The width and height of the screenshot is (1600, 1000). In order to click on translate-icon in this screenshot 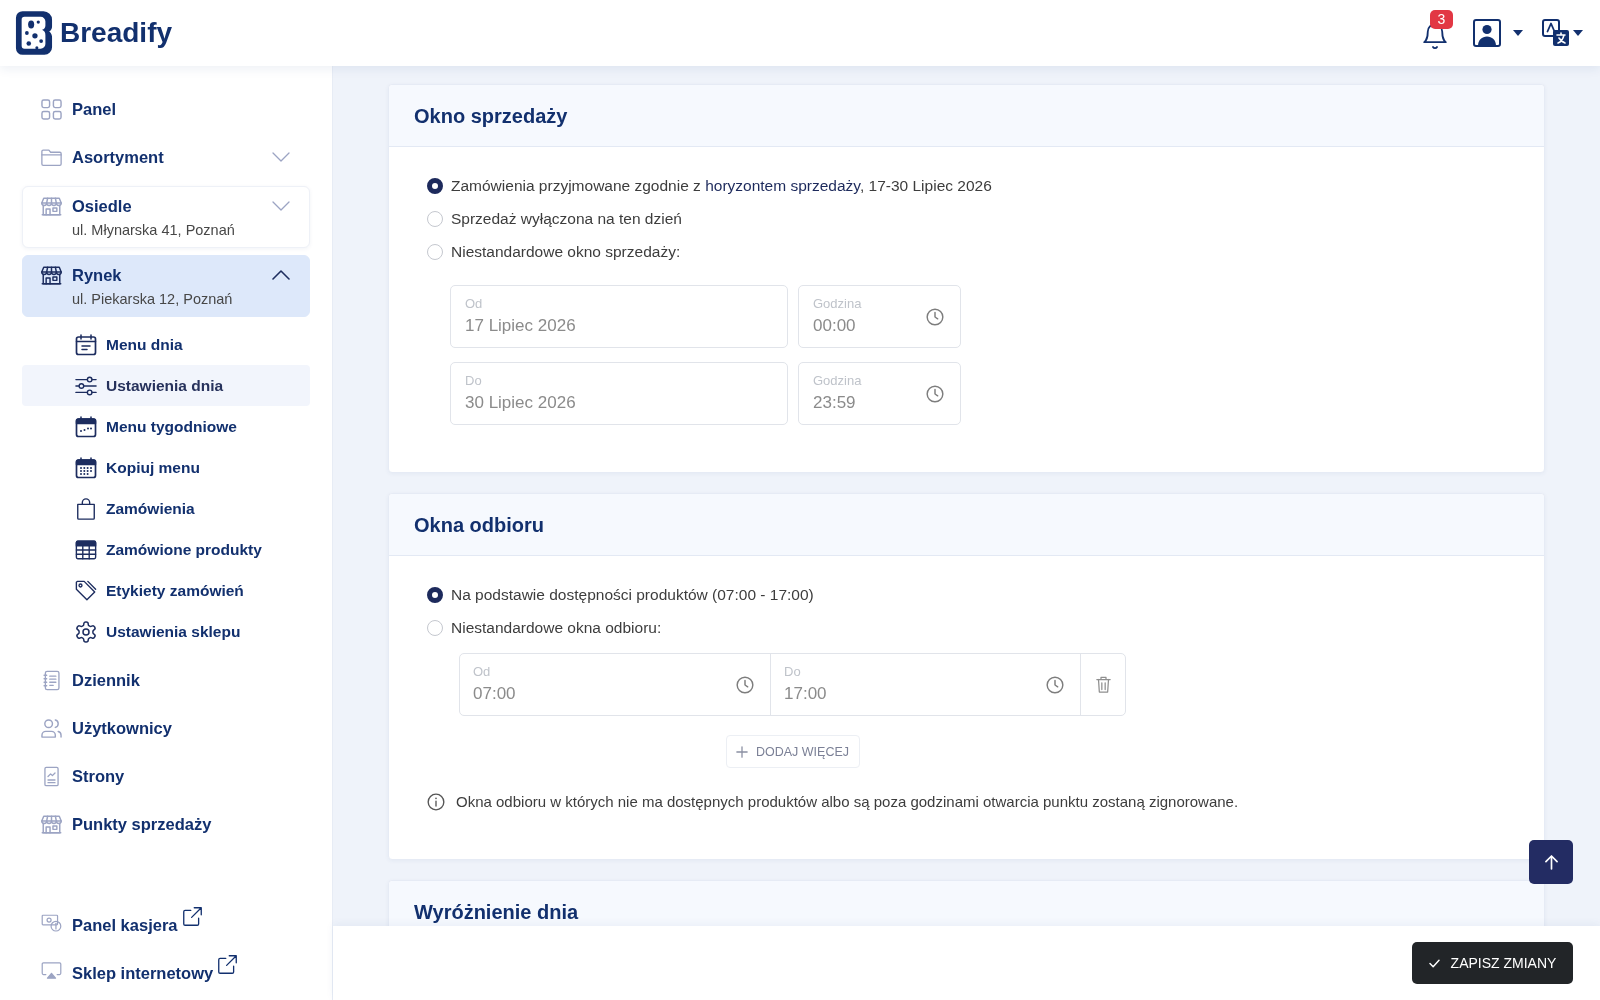, I will do `click(1556, 33)`.